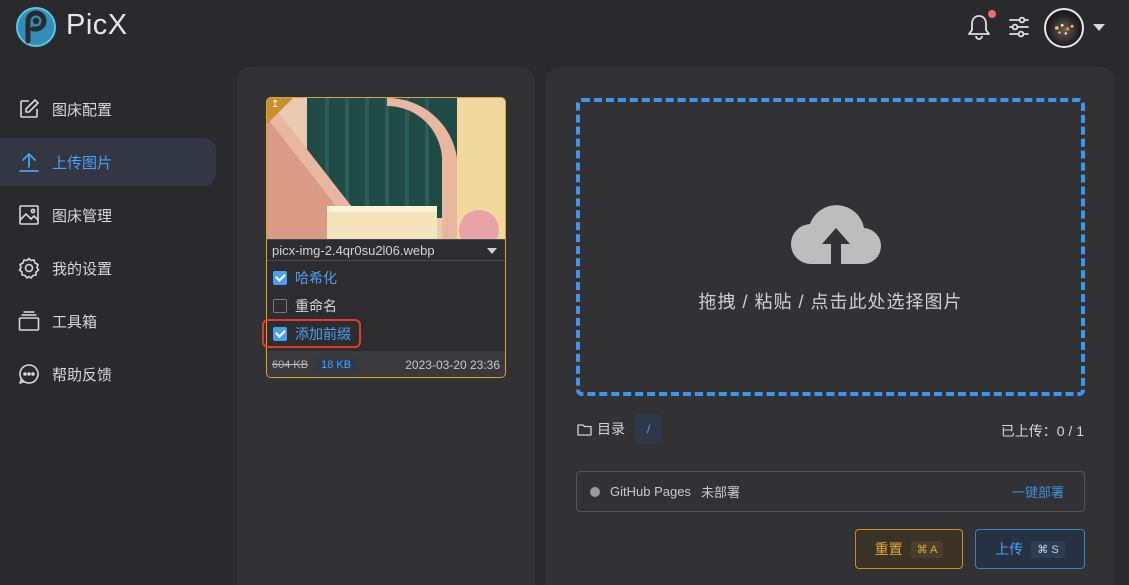  I want to click on sidebar-item-upload: 上传图片, so click(108, 162).